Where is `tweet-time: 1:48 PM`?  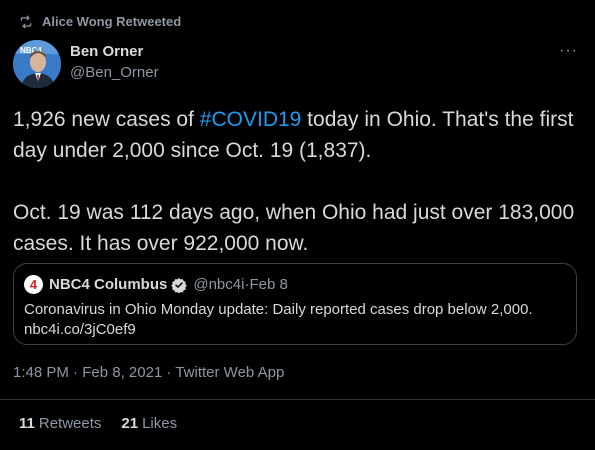 tweet-time: 1:48 PM is located at coordinates (41, 372).